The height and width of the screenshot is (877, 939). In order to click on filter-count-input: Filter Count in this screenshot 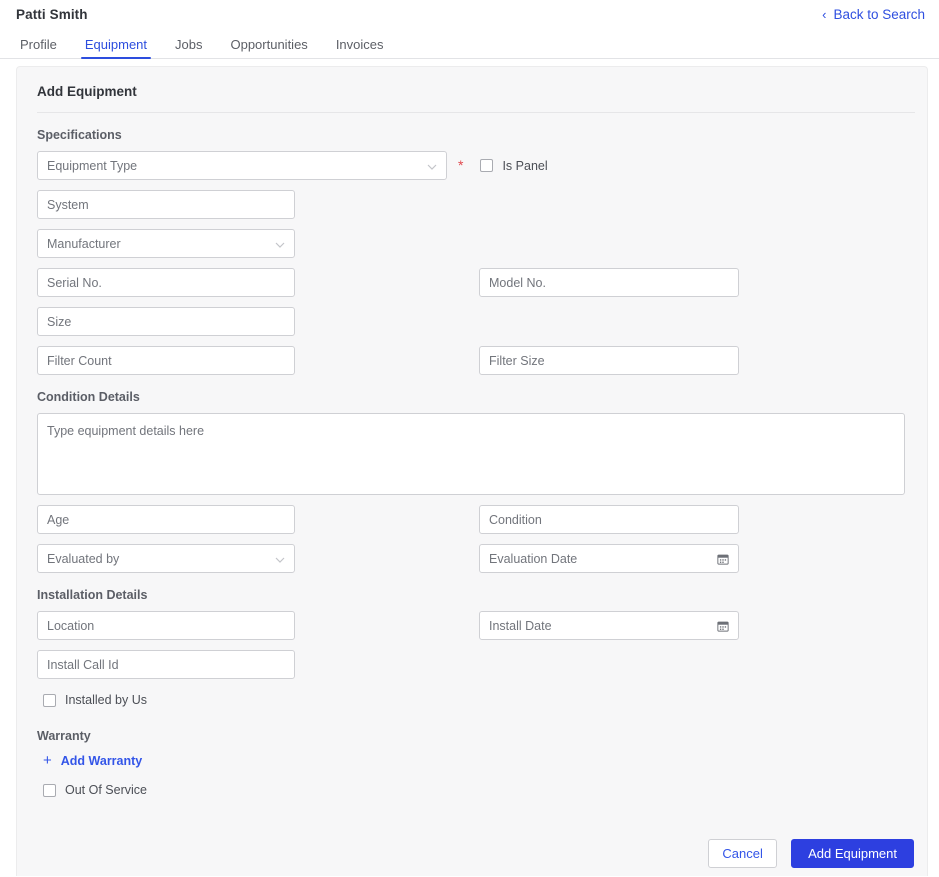, I will do `click(166, 360)`.